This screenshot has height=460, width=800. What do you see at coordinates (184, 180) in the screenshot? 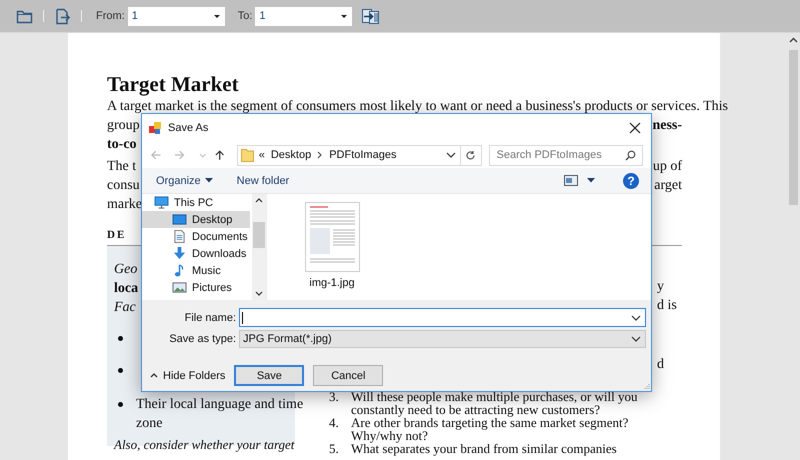
I see `organize-menu: Organize` at bounding box center [184, 180].